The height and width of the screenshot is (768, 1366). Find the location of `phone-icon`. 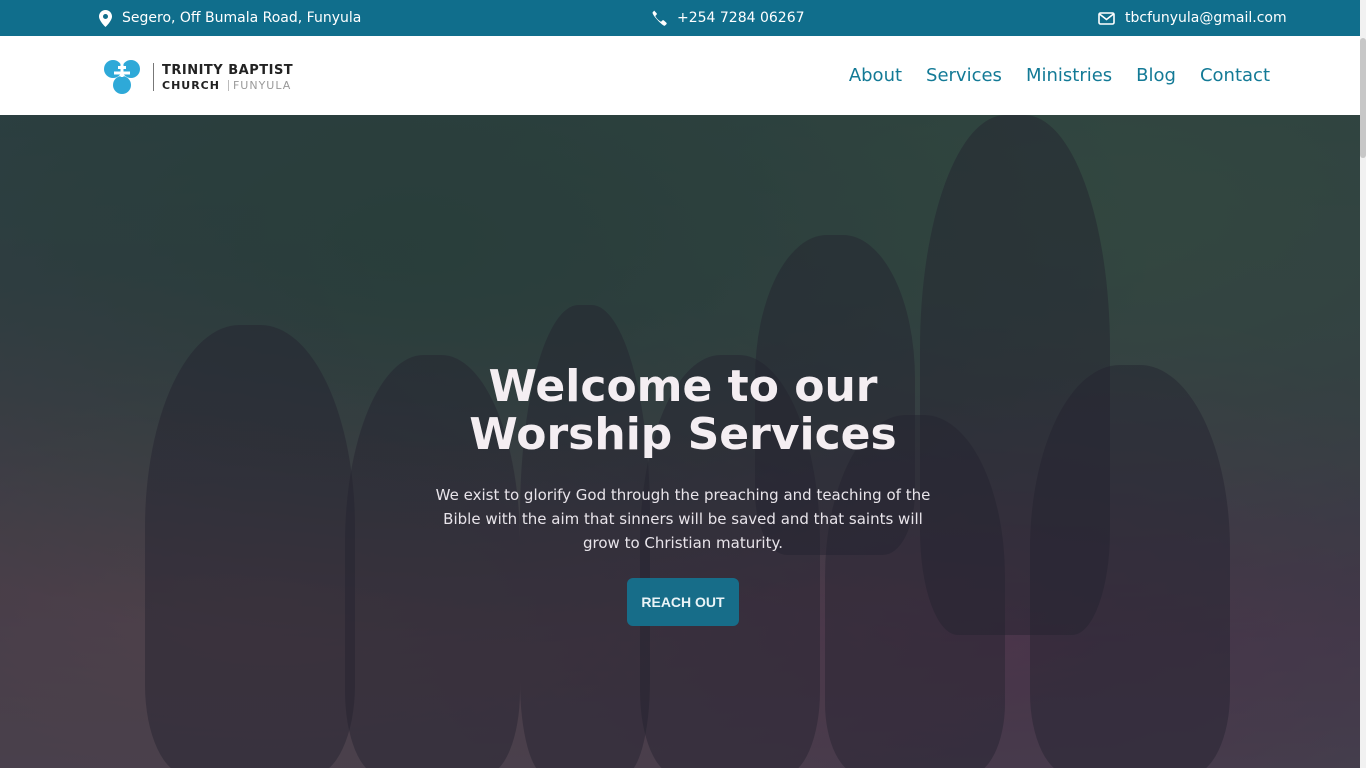

phone-icon is located at coordinates (659, 18).